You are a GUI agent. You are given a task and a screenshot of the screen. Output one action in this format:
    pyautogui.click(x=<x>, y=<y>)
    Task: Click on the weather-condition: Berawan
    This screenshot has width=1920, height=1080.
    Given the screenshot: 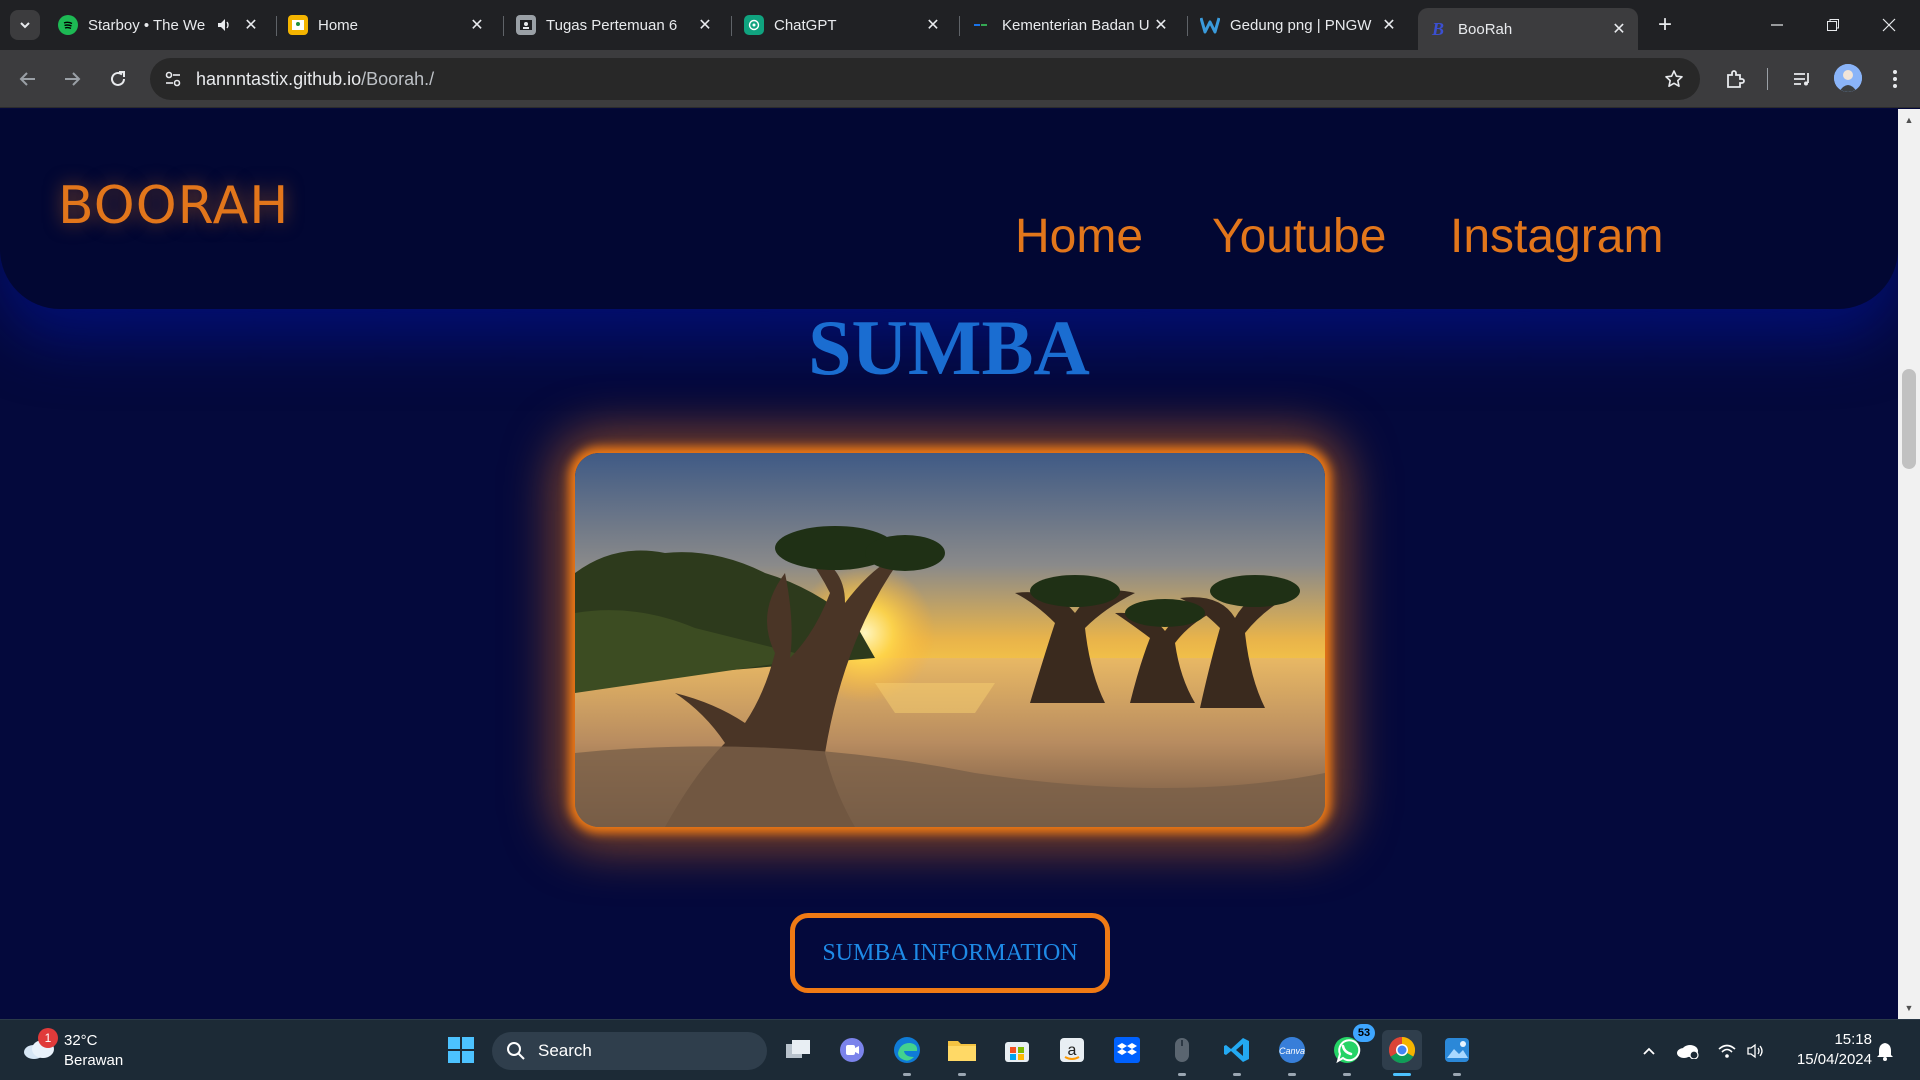 What is the action you would take?
    pyautogui.click(x=94, y=1060)
    